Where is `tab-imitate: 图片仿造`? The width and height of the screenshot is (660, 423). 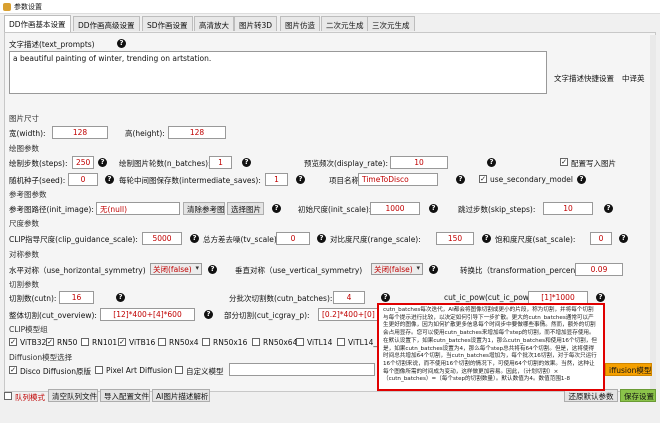
tab-imitate: 图片仿造 is located at coordinates (300, 23).